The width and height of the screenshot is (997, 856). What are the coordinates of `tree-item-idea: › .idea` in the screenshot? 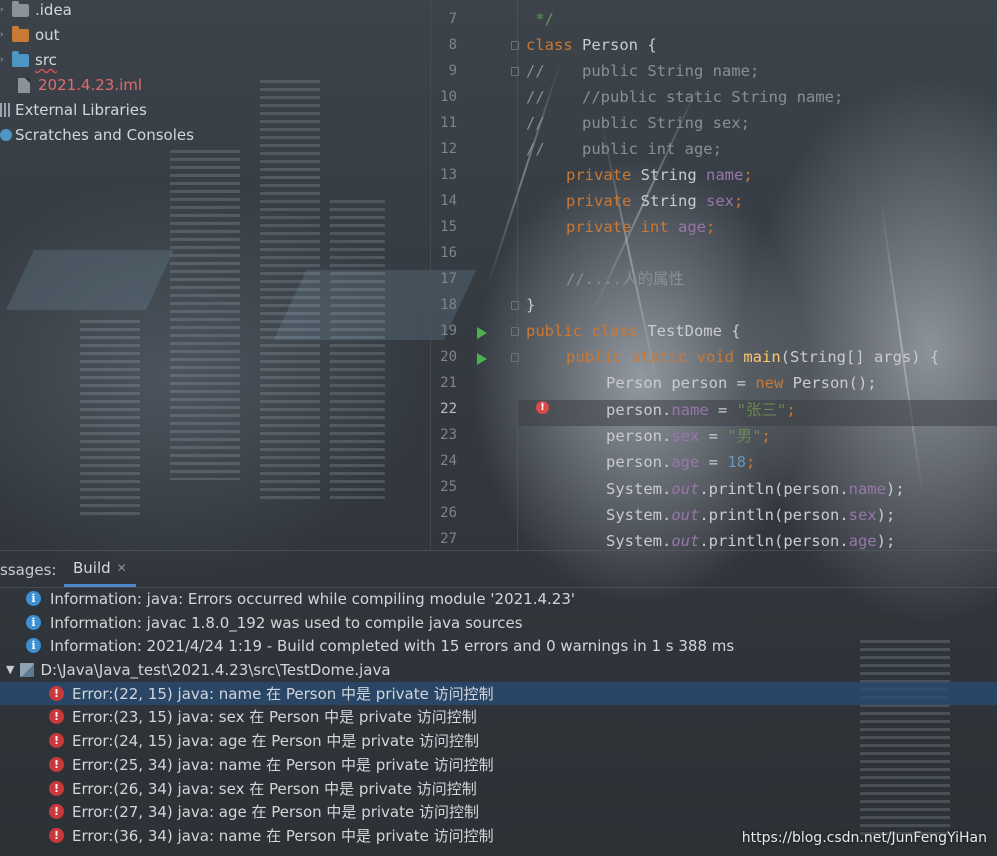 It's located at (36, 11).